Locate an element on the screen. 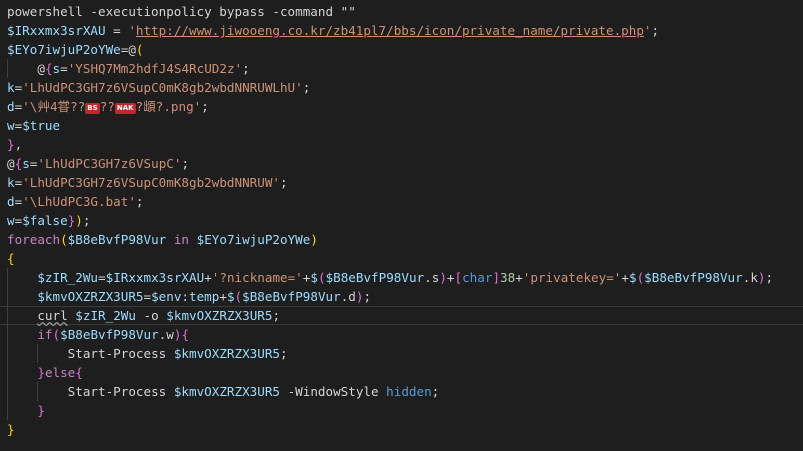 The height and width of the screenshot is (451, 803). code-line: w=$false}); is located at coordinates (401, 220).